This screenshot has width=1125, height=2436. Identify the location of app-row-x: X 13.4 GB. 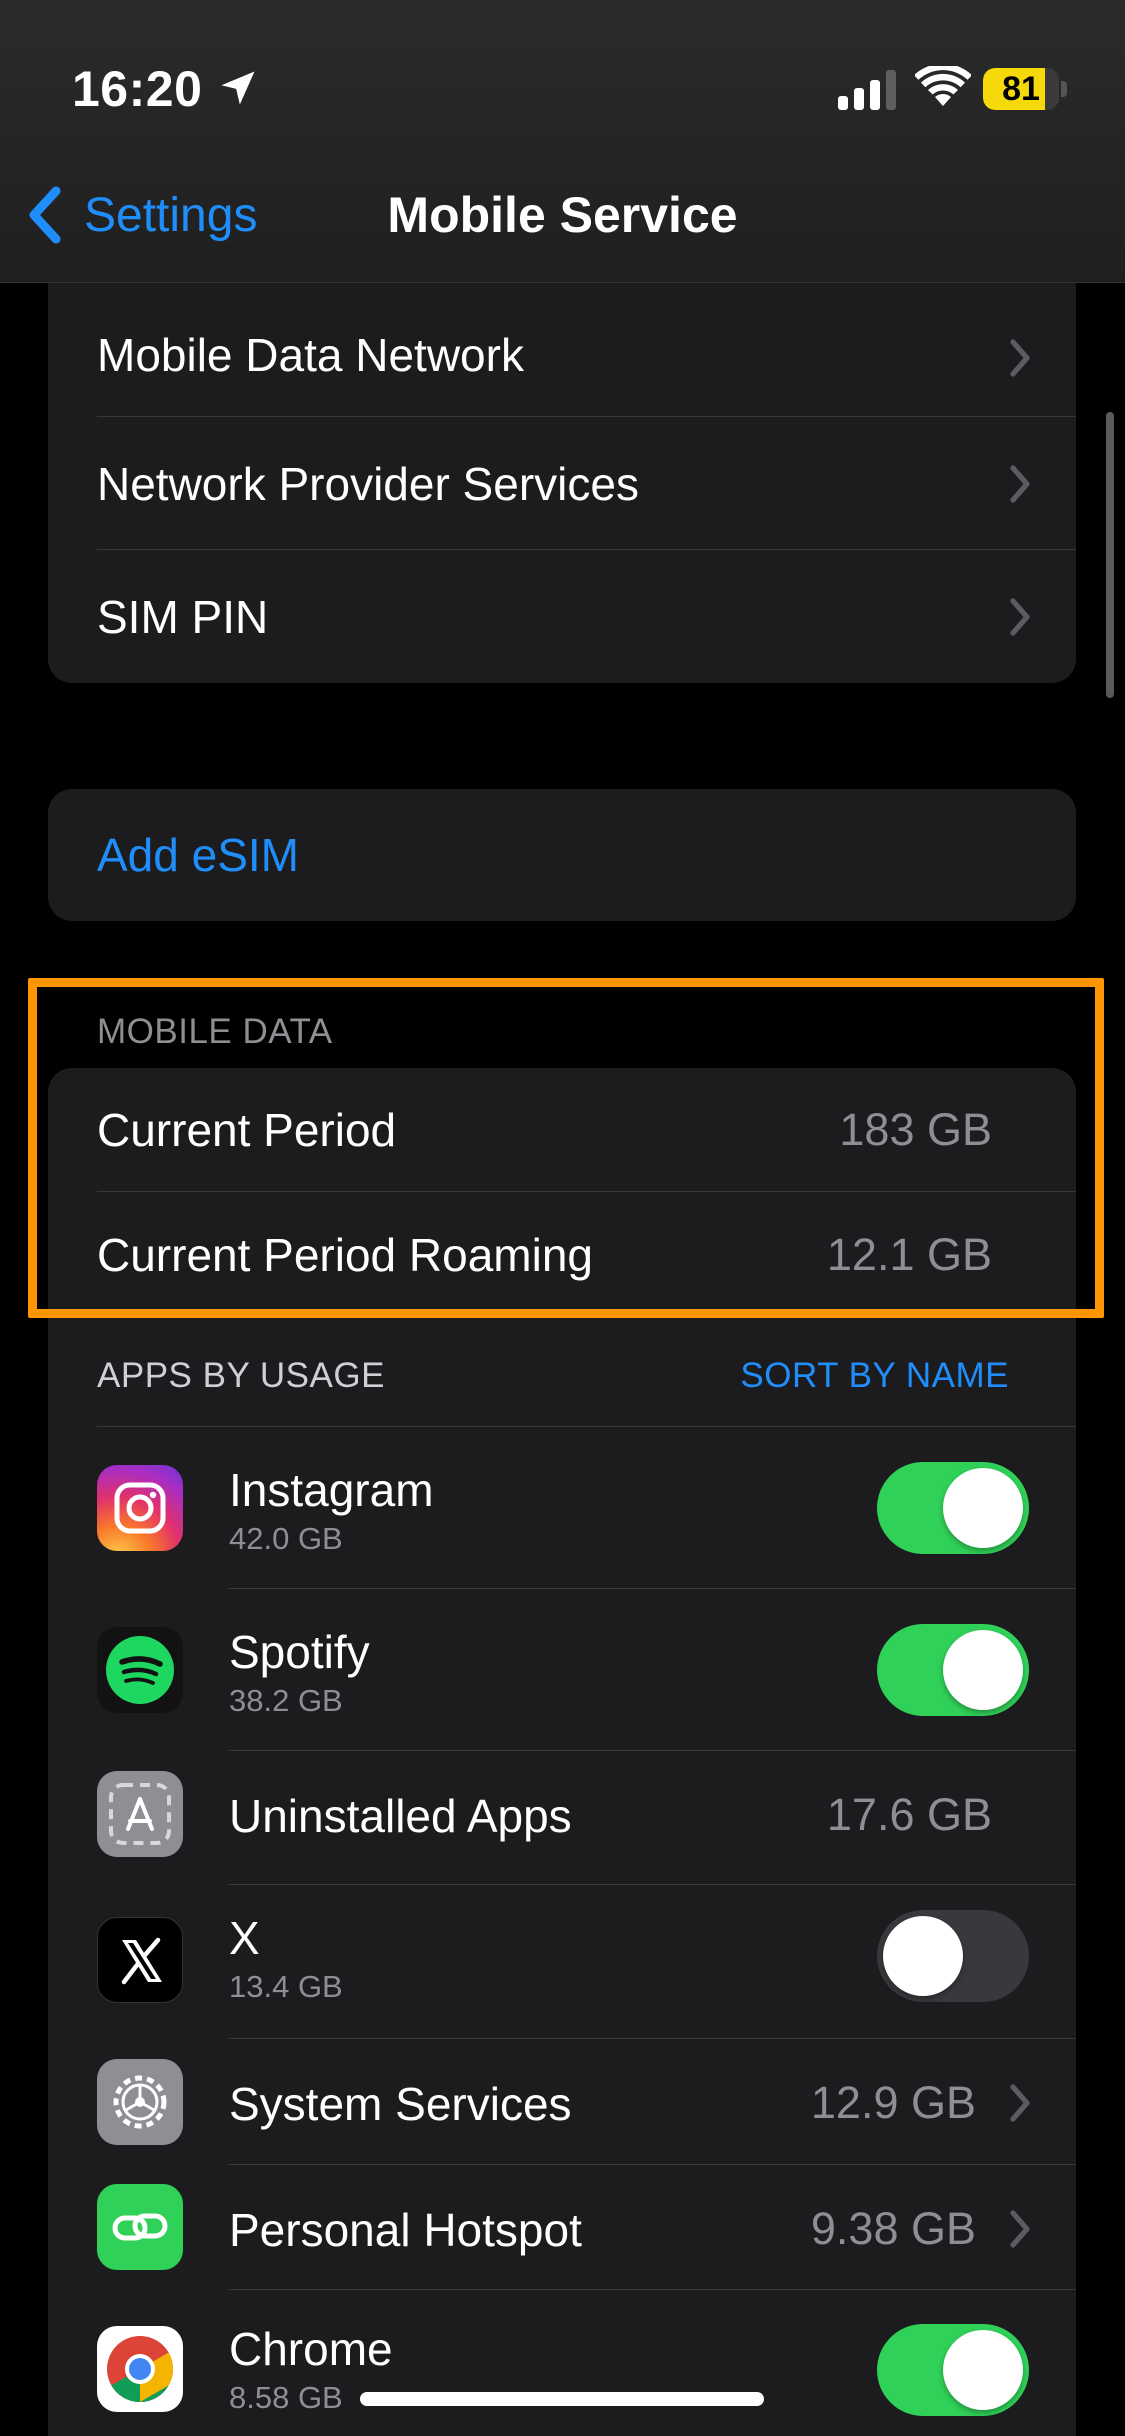
(562, 1962).